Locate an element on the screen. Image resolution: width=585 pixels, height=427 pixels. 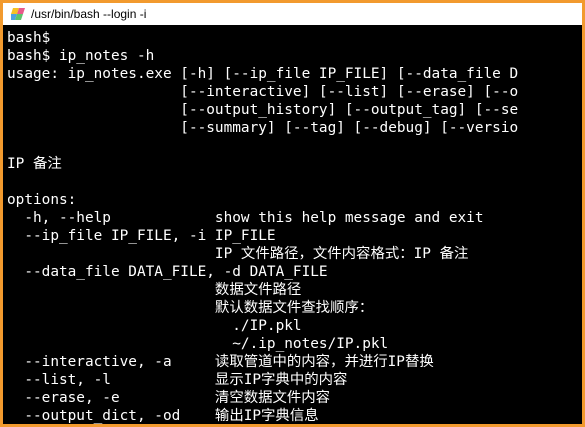
terminal-line: bash$ is located at coordinates (29, 38).